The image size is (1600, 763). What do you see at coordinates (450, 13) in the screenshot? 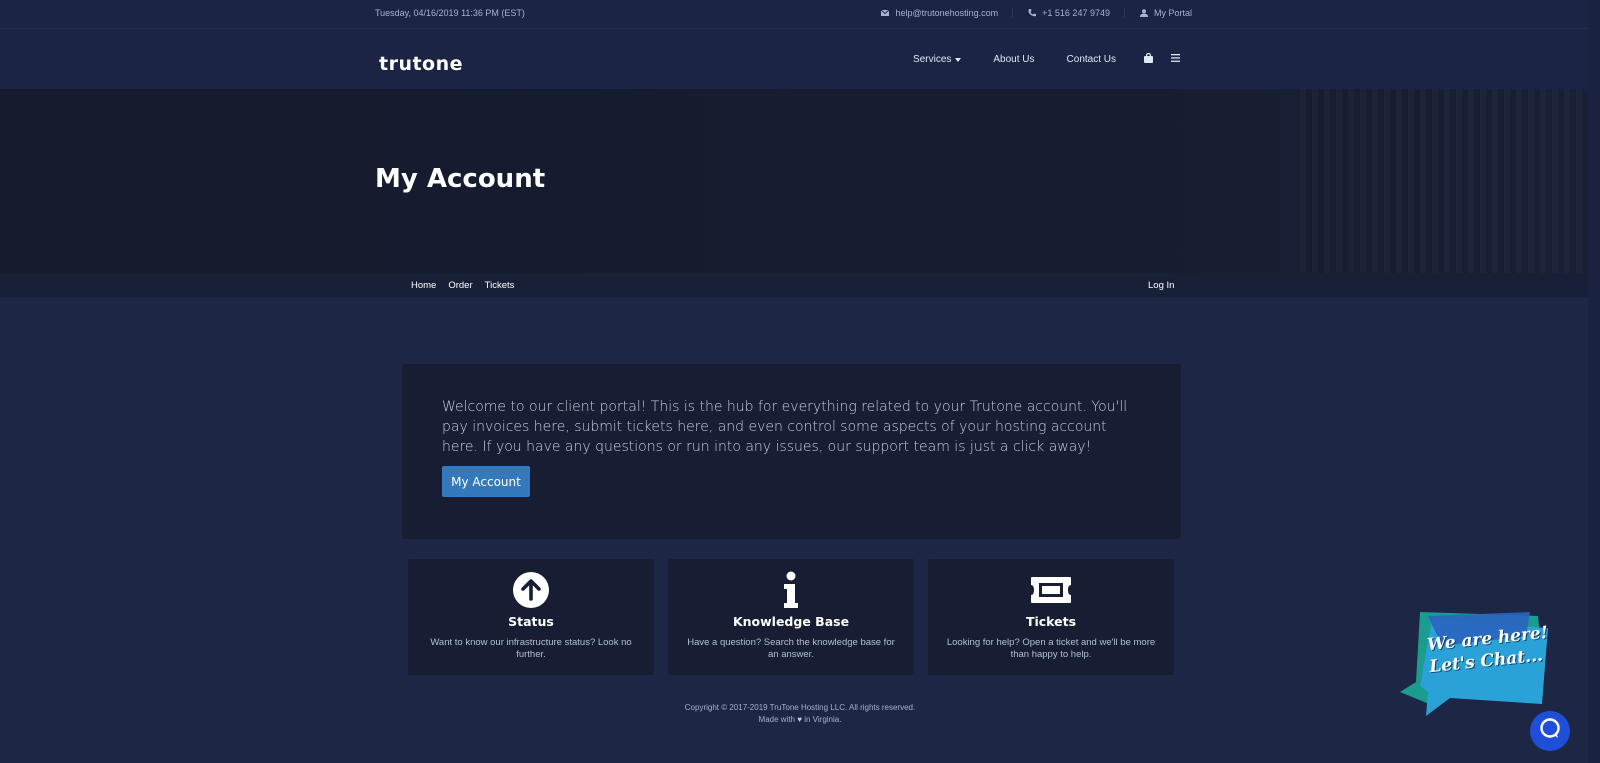
I see `current-date: Tuesday, 04/16/2019 11:36 PM (EST)` at bounding box center [450, 13].